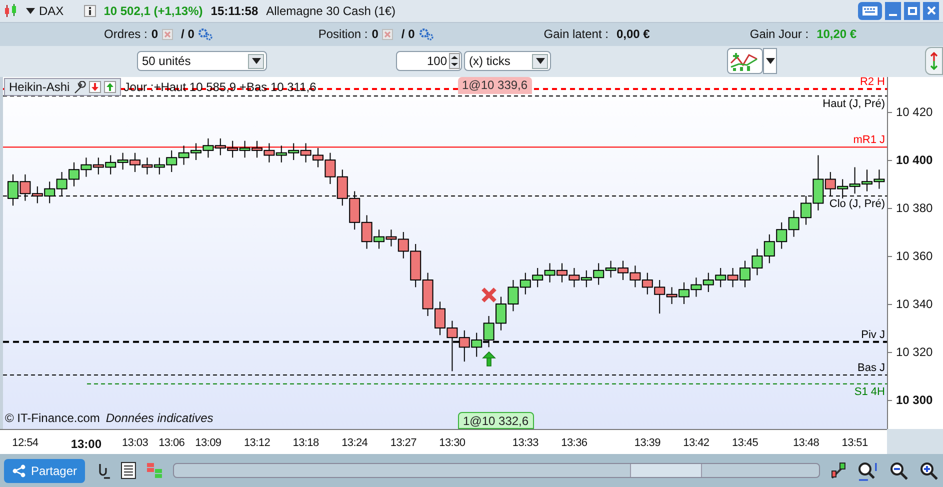  What do you see at coordinates (343, 35) in the screenshot?
I see `summary-label: Position :` at bounding box center [343, 35].